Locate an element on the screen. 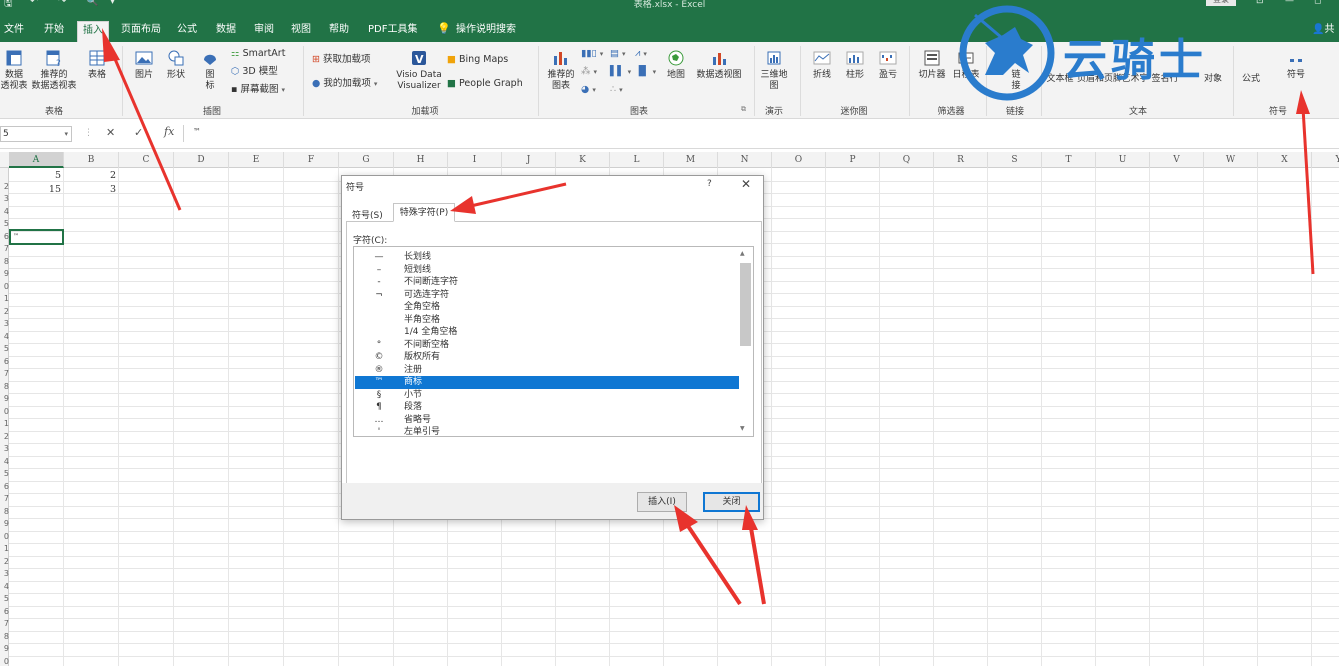 This screenshot has width=1339, height=666. arrow-to-close-button is located at coordinates (757, 563).